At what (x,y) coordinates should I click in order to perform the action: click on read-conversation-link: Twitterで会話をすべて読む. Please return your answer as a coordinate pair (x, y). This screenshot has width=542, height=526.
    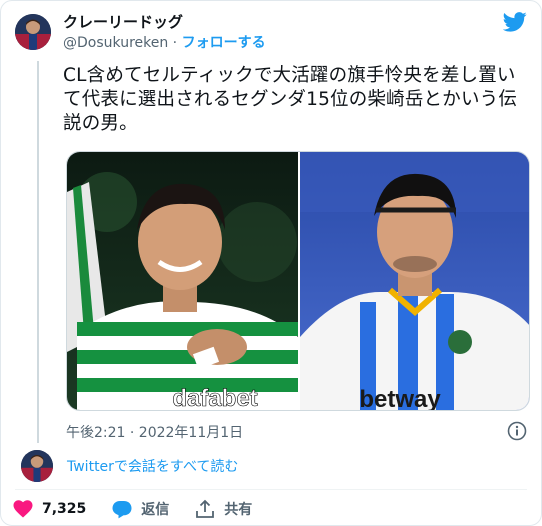
    Looking at the image, I should click on (152, 466).